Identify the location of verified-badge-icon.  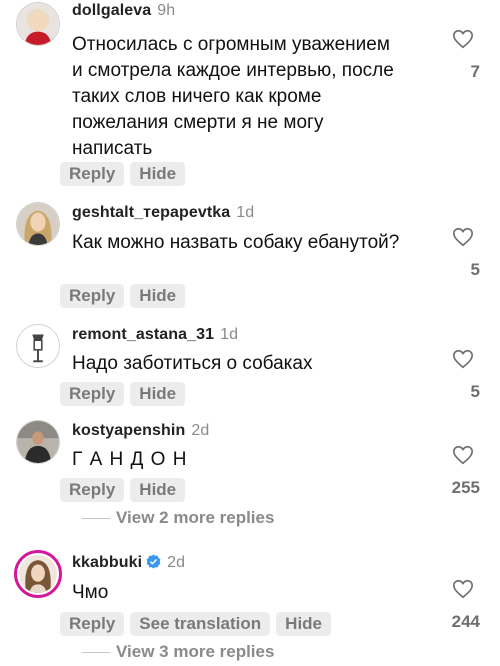
(153, 561).